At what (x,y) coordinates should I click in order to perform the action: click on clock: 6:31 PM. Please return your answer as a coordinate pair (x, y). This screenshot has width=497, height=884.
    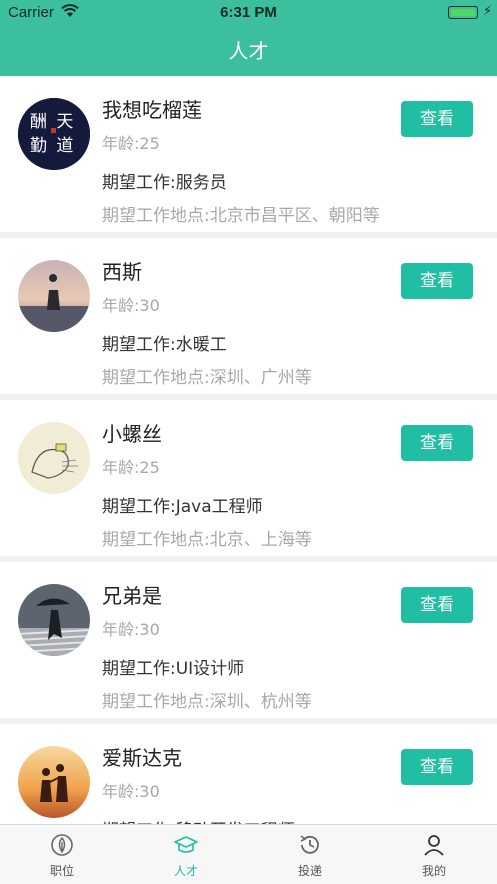
    Looking at the image, I should click on (248, 12).